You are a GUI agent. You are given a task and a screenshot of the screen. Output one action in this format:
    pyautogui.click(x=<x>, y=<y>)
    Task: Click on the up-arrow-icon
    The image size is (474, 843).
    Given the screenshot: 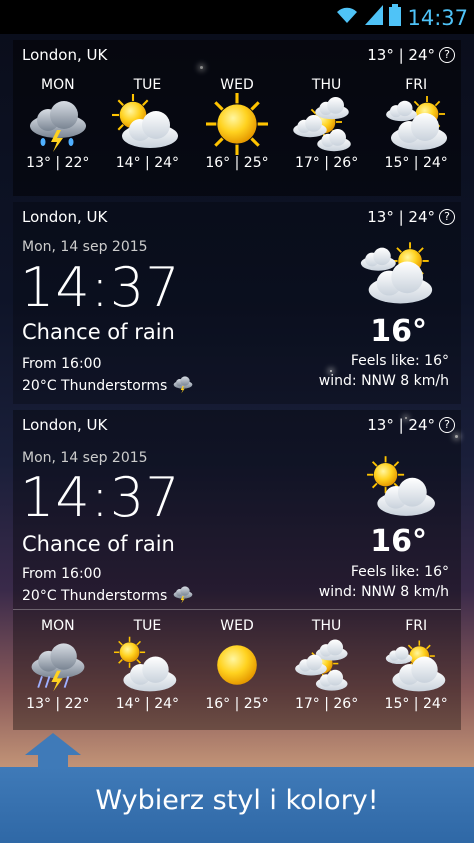 What is the action you would take?
    pyautogui.click(x=53, y=744)
    